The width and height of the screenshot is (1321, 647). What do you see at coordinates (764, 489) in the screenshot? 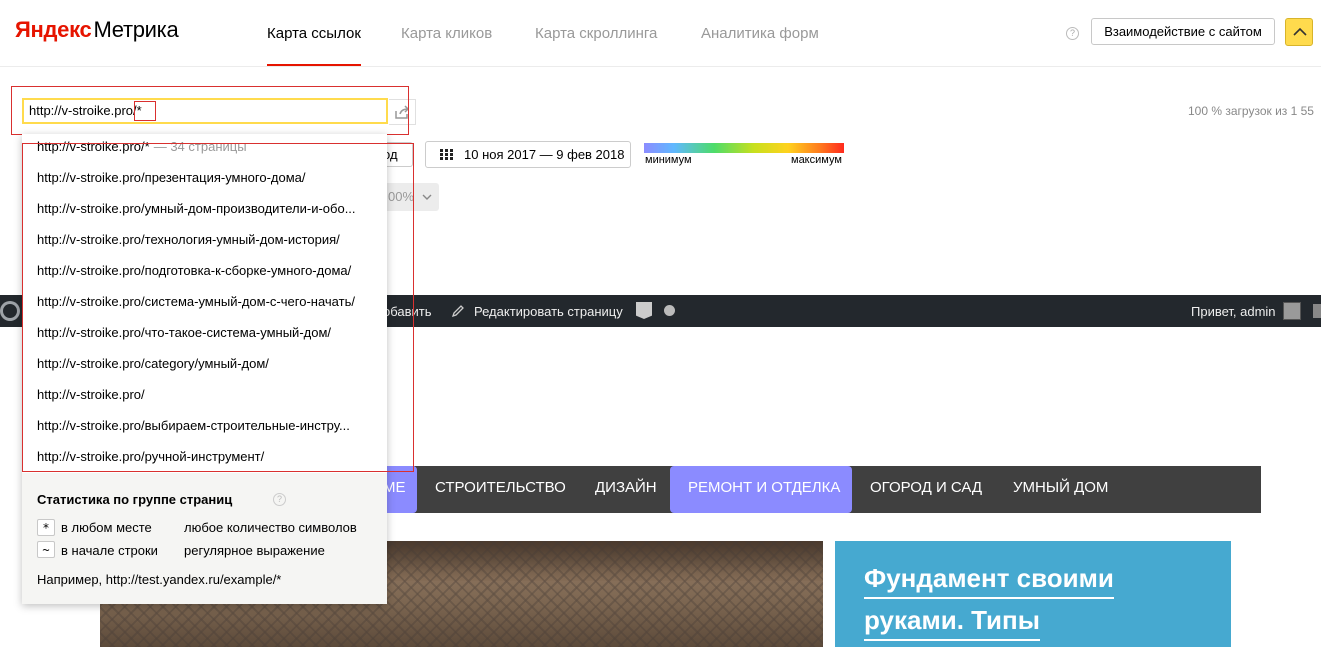
I see `nav-item-repair: РЕМОНТ И ОТДЕЛКА` at bounding box center [764, 489].